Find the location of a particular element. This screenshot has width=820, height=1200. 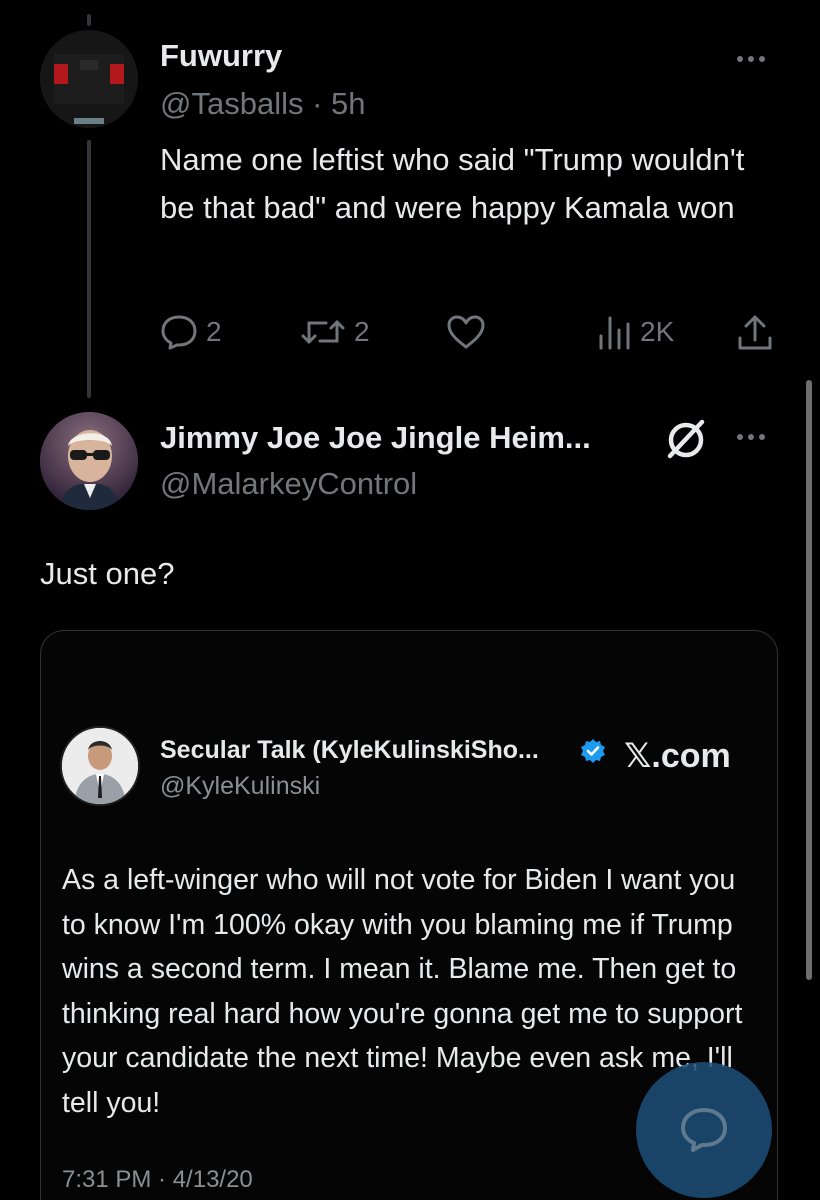

reply-icon is located at coordinates (179, 332).